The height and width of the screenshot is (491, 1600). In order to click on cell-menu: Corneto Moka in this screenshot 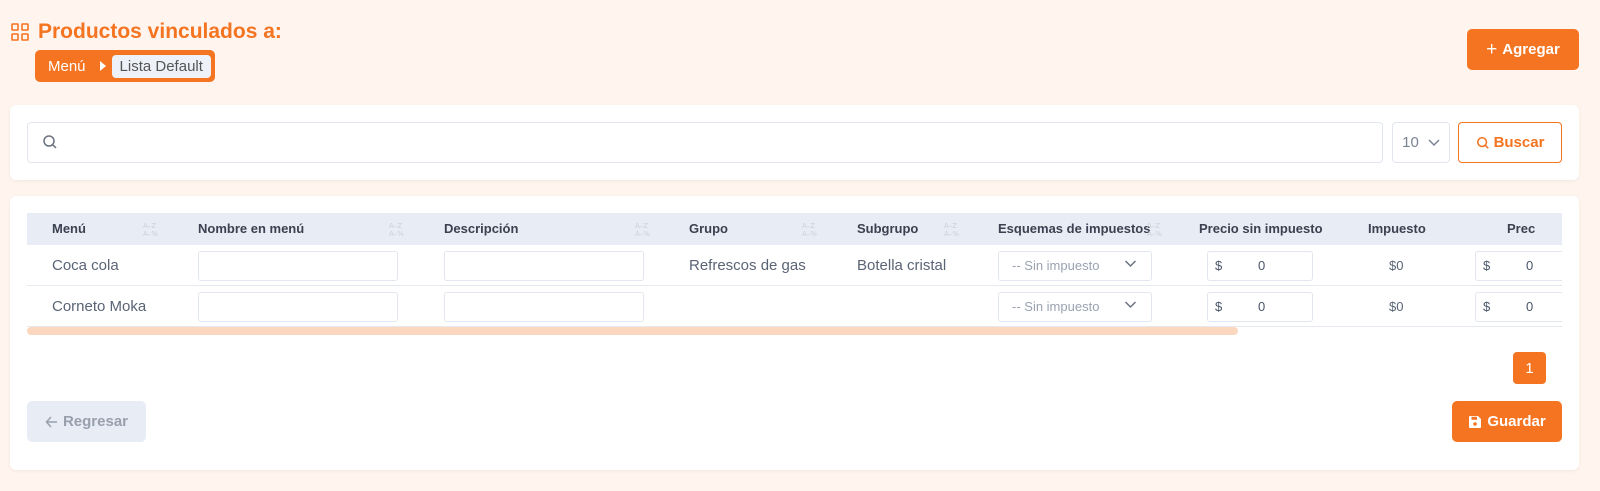, I will do `click(99, 306)`.